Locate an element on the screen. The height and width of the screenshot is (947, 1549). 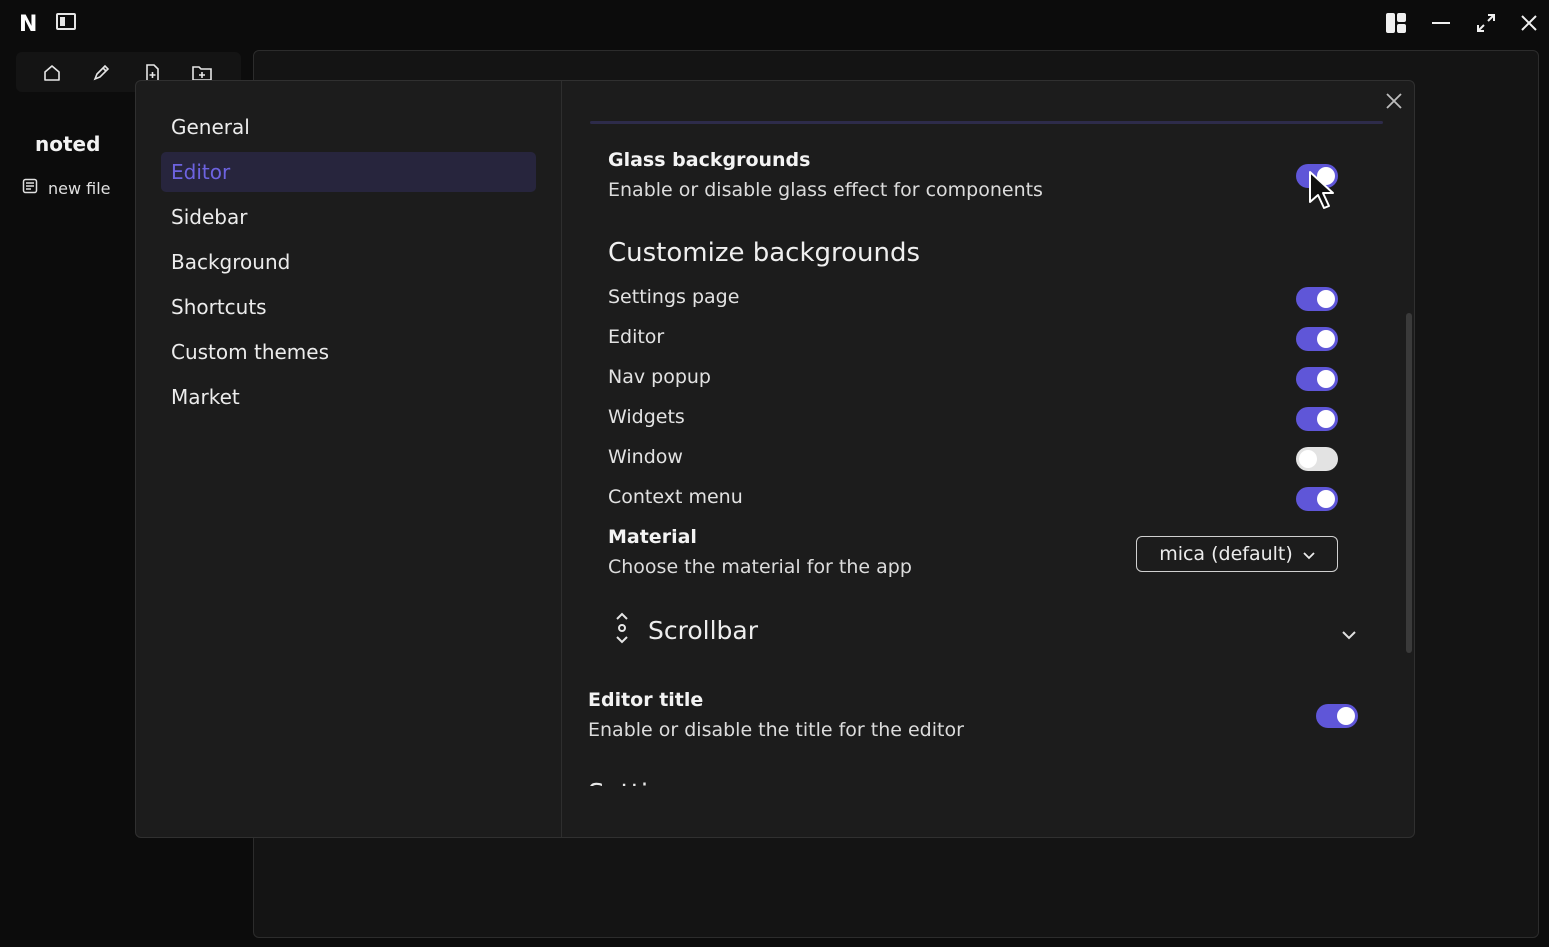
material-select: mica (default) is located at coordinates (1237, 554).